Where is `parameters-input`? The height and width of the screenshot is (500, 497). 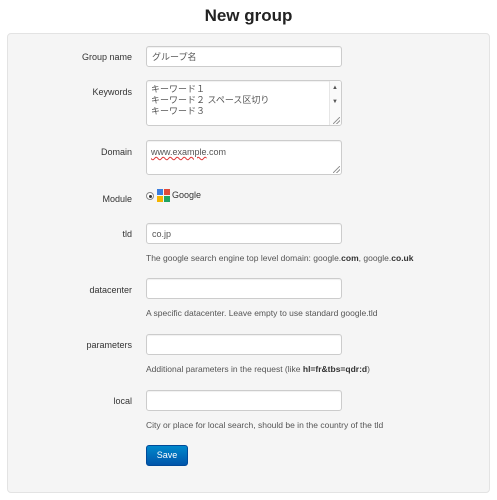 parameters-input is located at coordinates (244, 344).